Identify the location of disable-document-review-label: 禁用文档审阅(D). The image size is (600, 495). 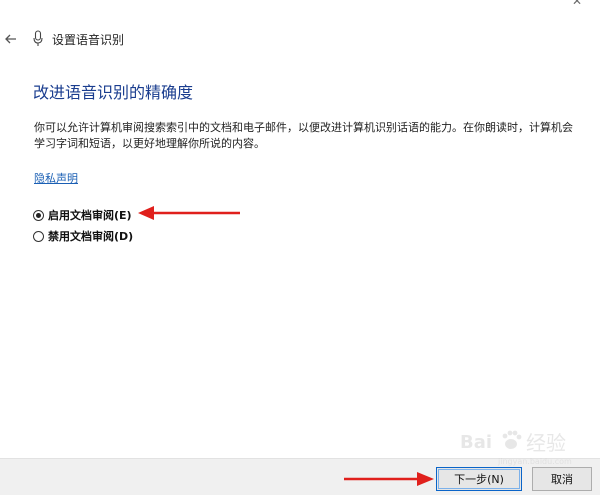
(91, 236).